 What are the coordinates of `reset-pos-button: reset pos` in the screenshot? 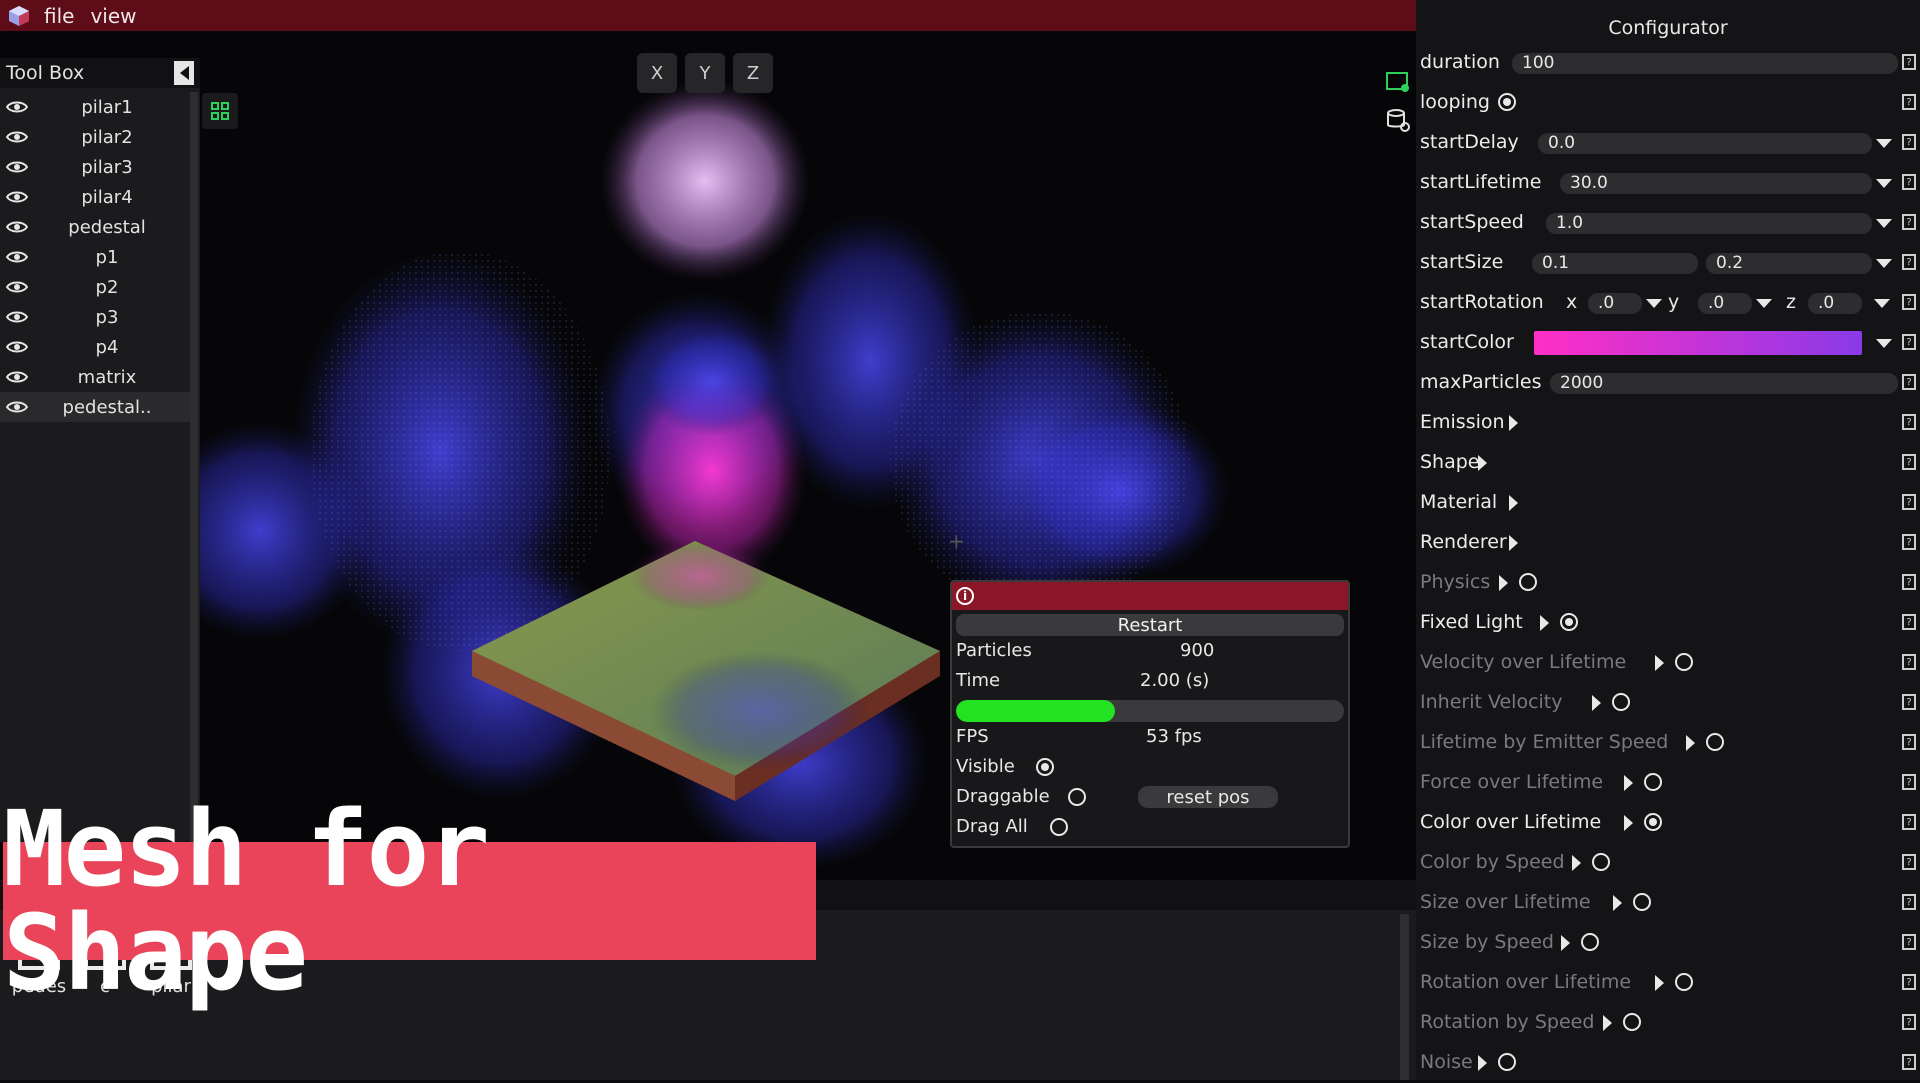 It's located at (1208, 797).